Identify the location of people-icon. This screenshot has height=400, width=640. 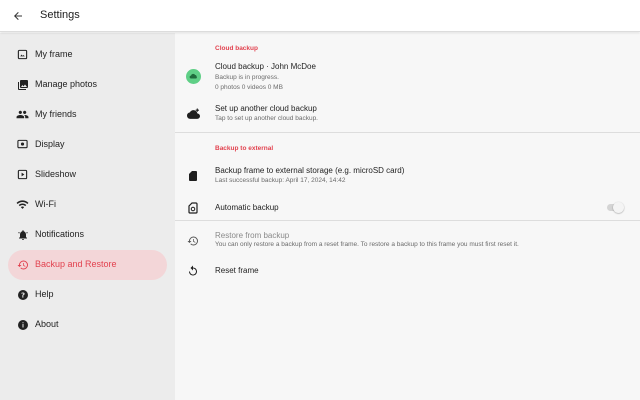
(22, 114).